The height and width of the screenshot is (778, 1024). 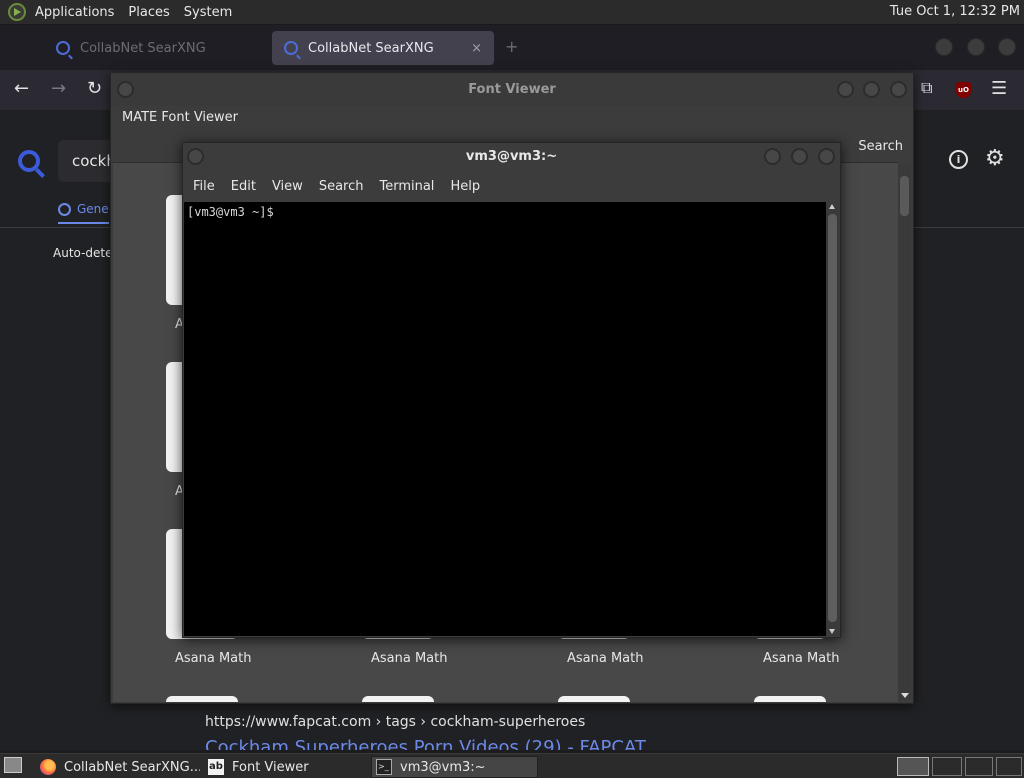 What do you see at coordinates (93, 209) in the screenshot?
I see `tab-general-label: Gene` at bounding box center [93, 209].